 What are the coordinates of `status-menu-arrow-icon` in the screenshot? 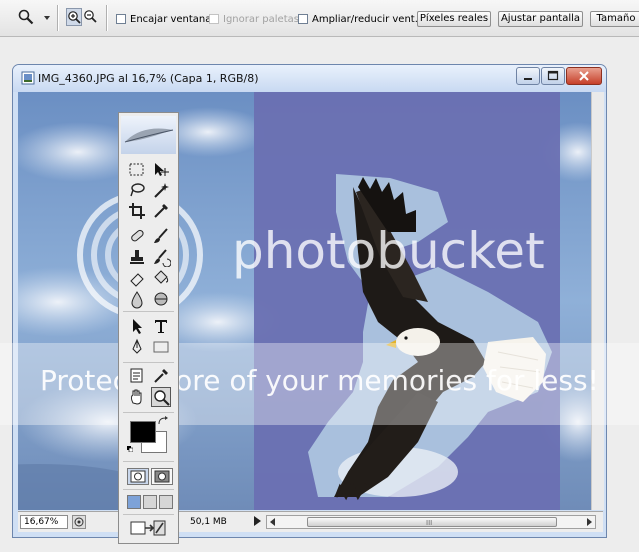 It's located at (257, 521).